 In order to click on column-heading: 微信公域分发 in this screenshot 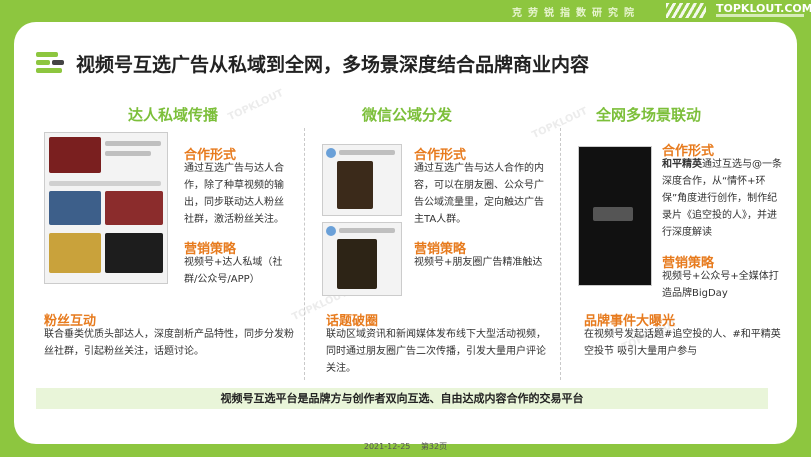, I will do `click(407, 115)`.